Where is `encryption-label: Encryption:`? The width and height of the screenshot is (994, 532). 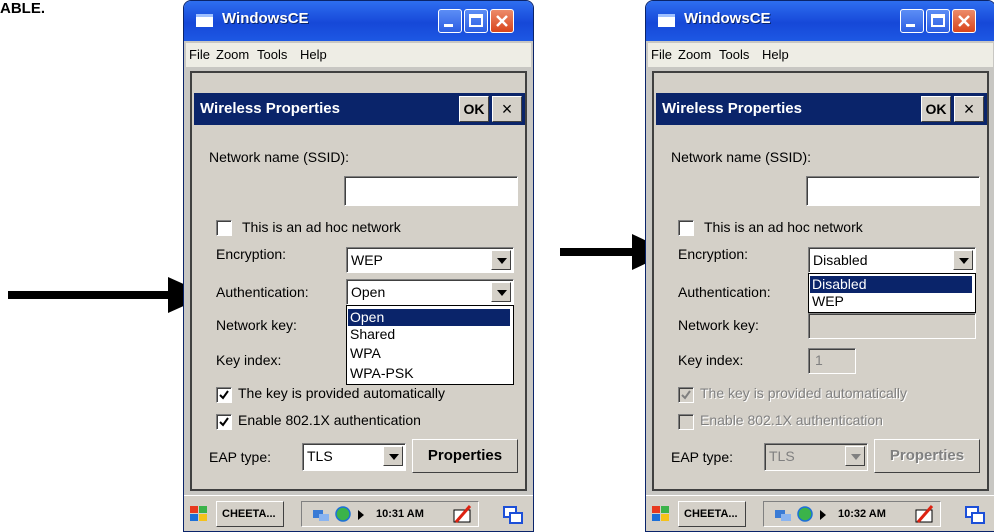 encryption-label: Encryption: is located at coordinates (251, 254).